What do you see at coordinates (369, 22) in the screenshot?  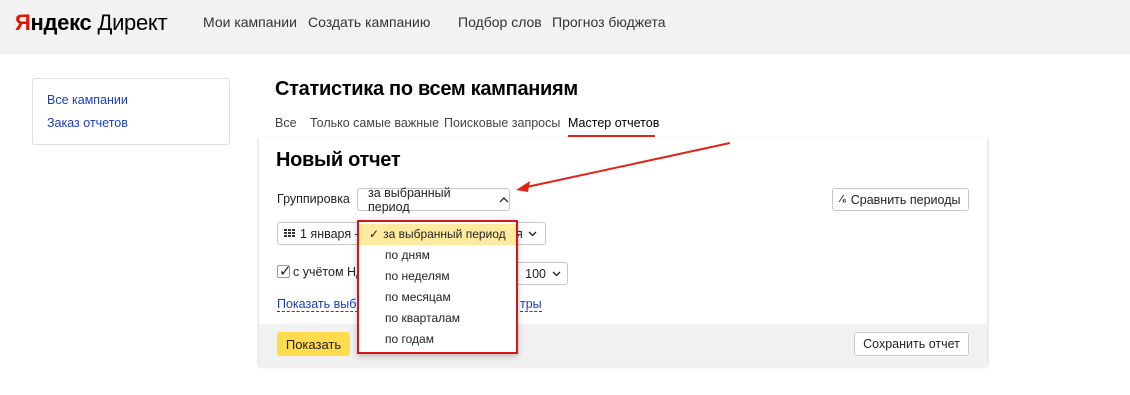 I see `nav-create-campaign: Создать кампанию` at bounding box center [369, 22].